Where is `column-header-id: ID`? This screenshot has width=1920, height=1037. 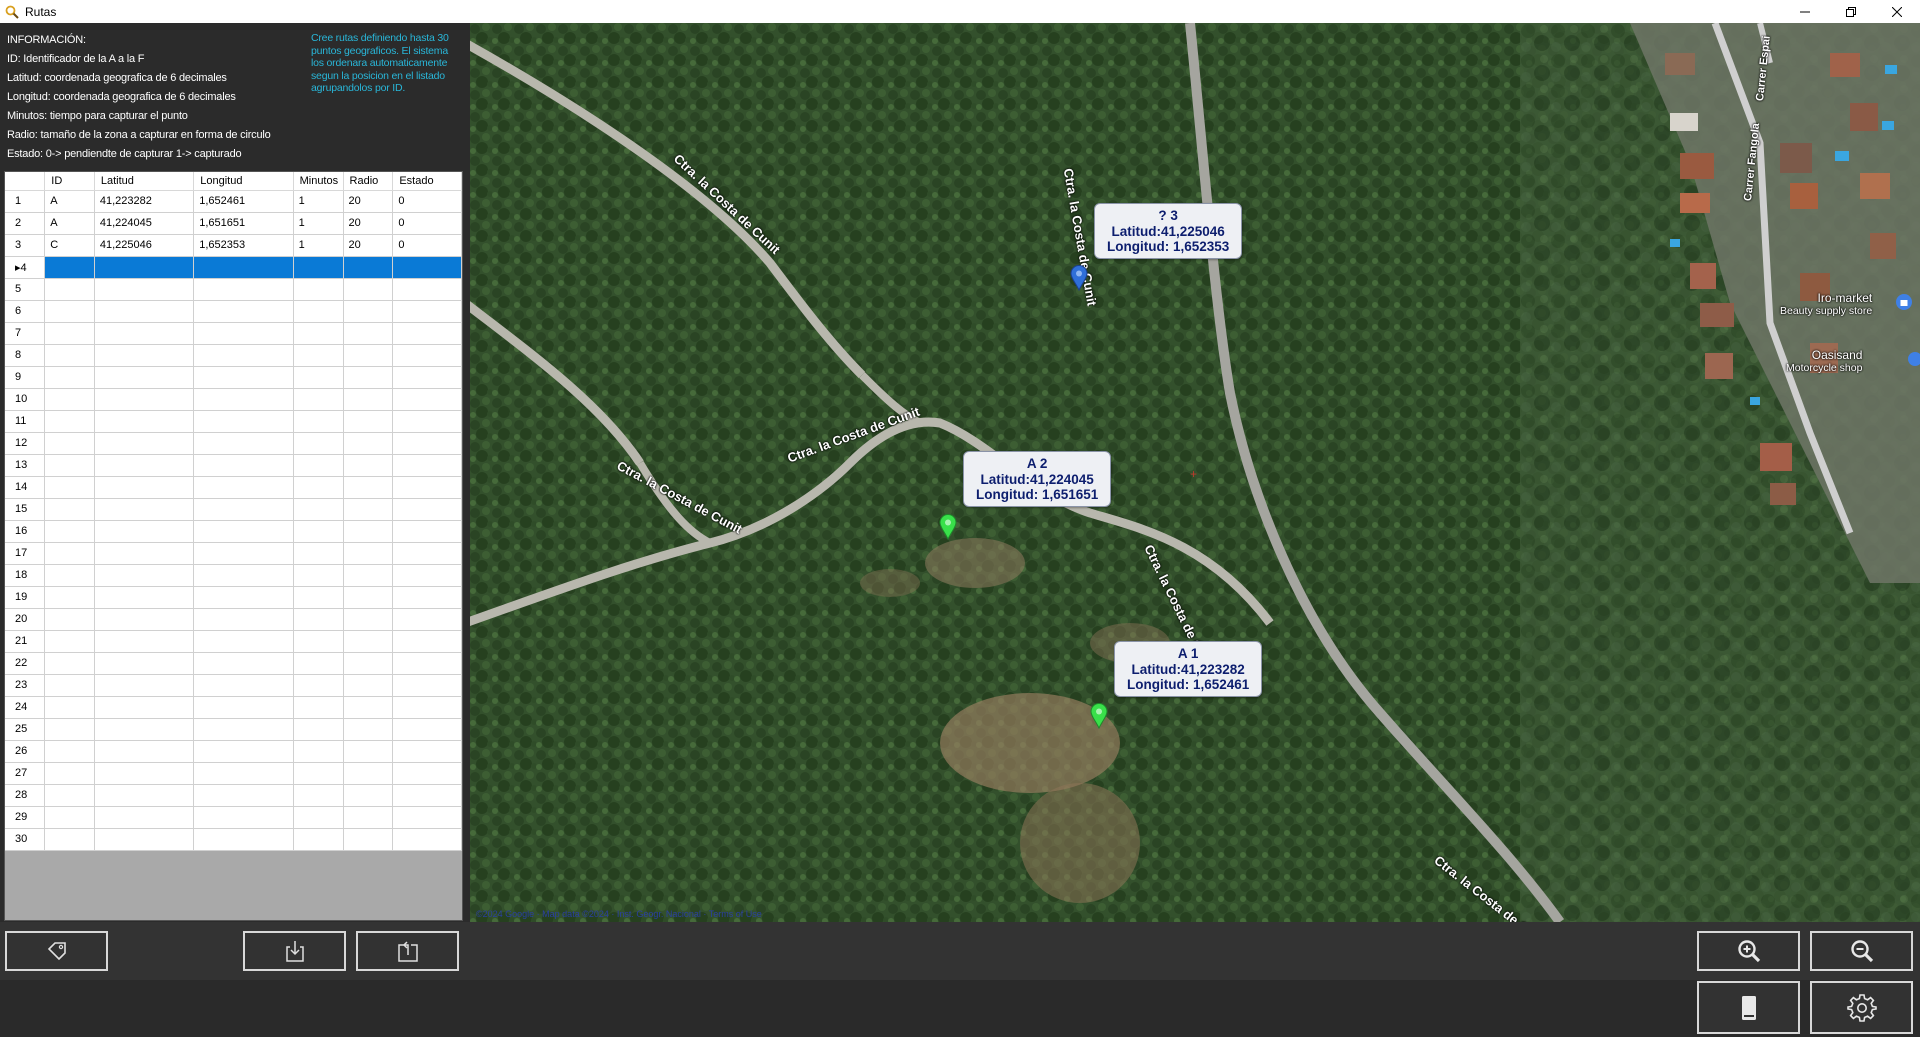 column-header-id: ID is located at coordinates (69, 181).